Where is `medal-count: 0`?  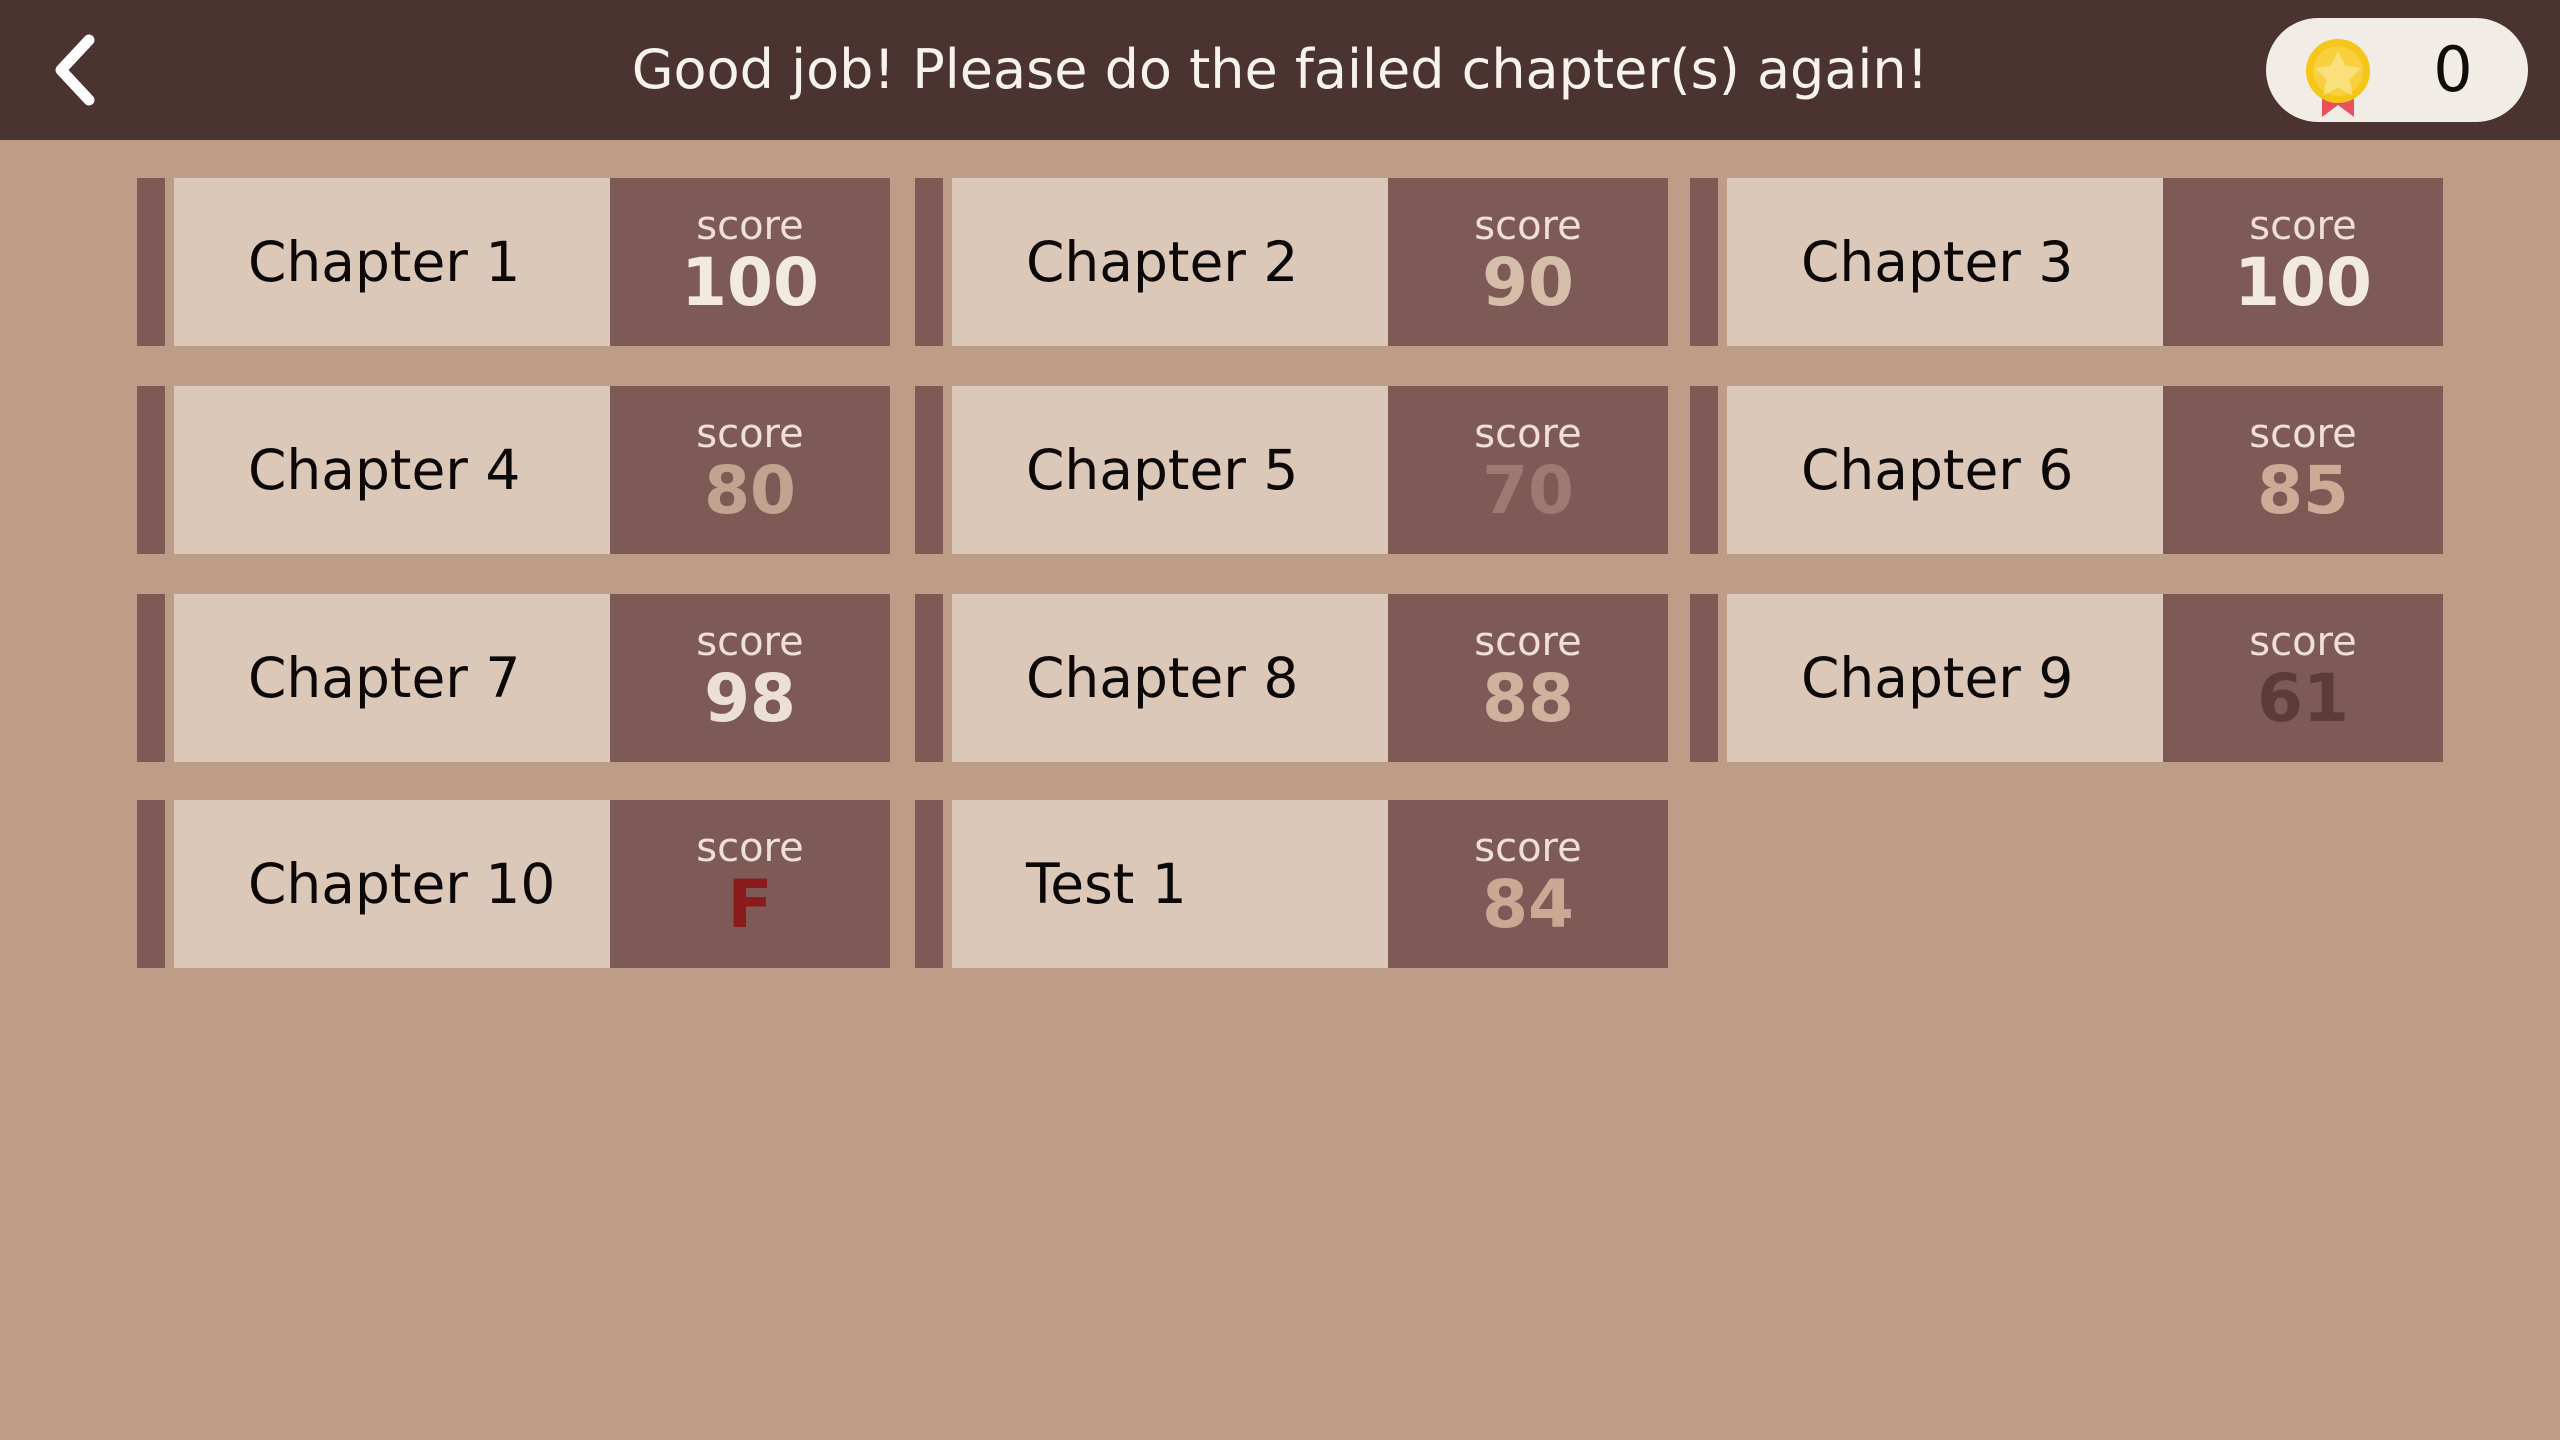 medal-count: 0 is located at coordinates (2453, 69).